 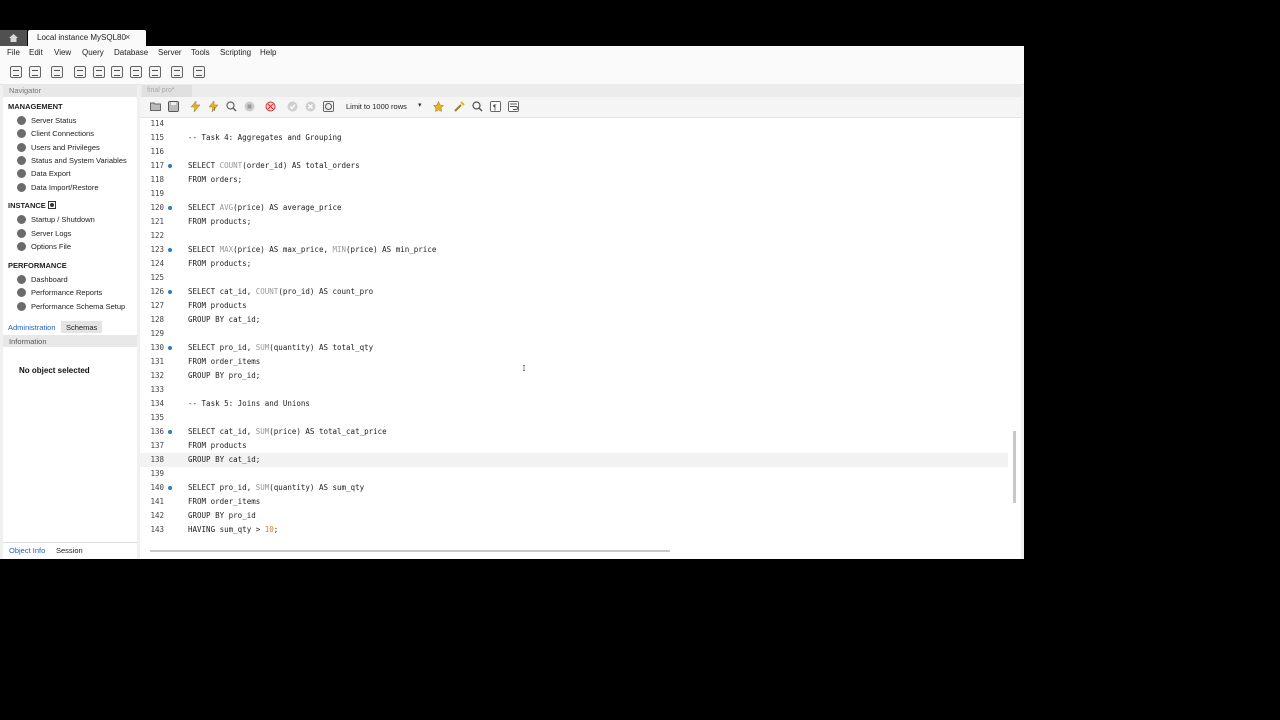 What do you see at coordinates (69, 550) in the screenshot?
I see `tab-session: Session` at bounding box center [69, 550].